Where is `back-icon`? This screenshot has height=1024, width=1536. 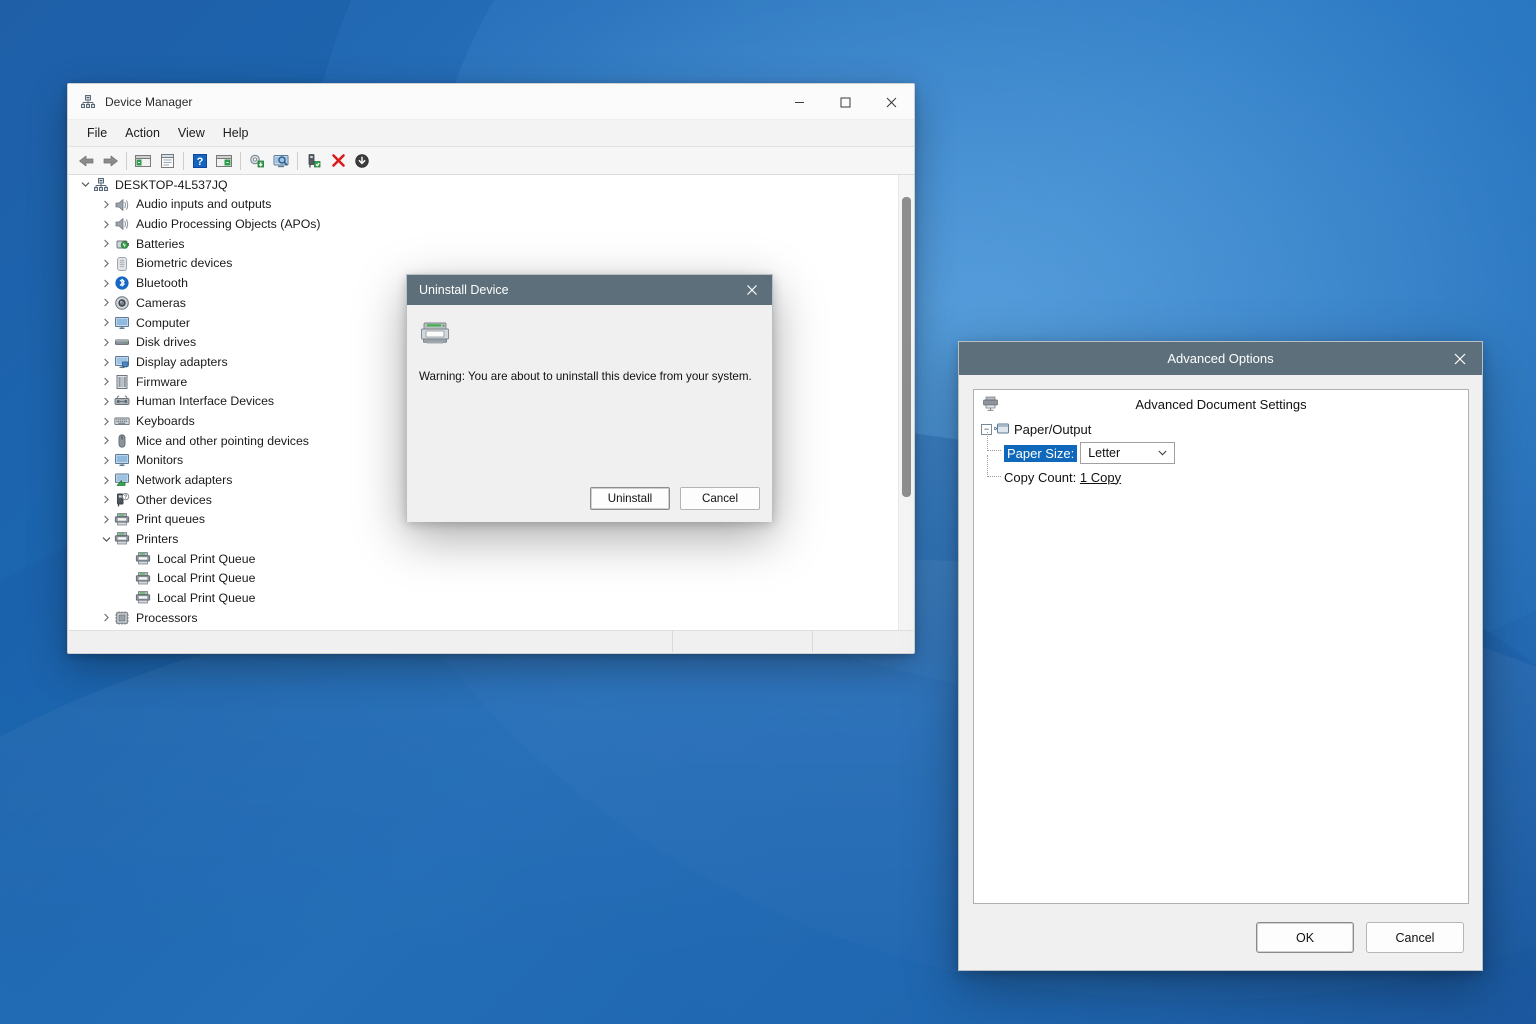
back-icon is located at coordinates (86, 161).